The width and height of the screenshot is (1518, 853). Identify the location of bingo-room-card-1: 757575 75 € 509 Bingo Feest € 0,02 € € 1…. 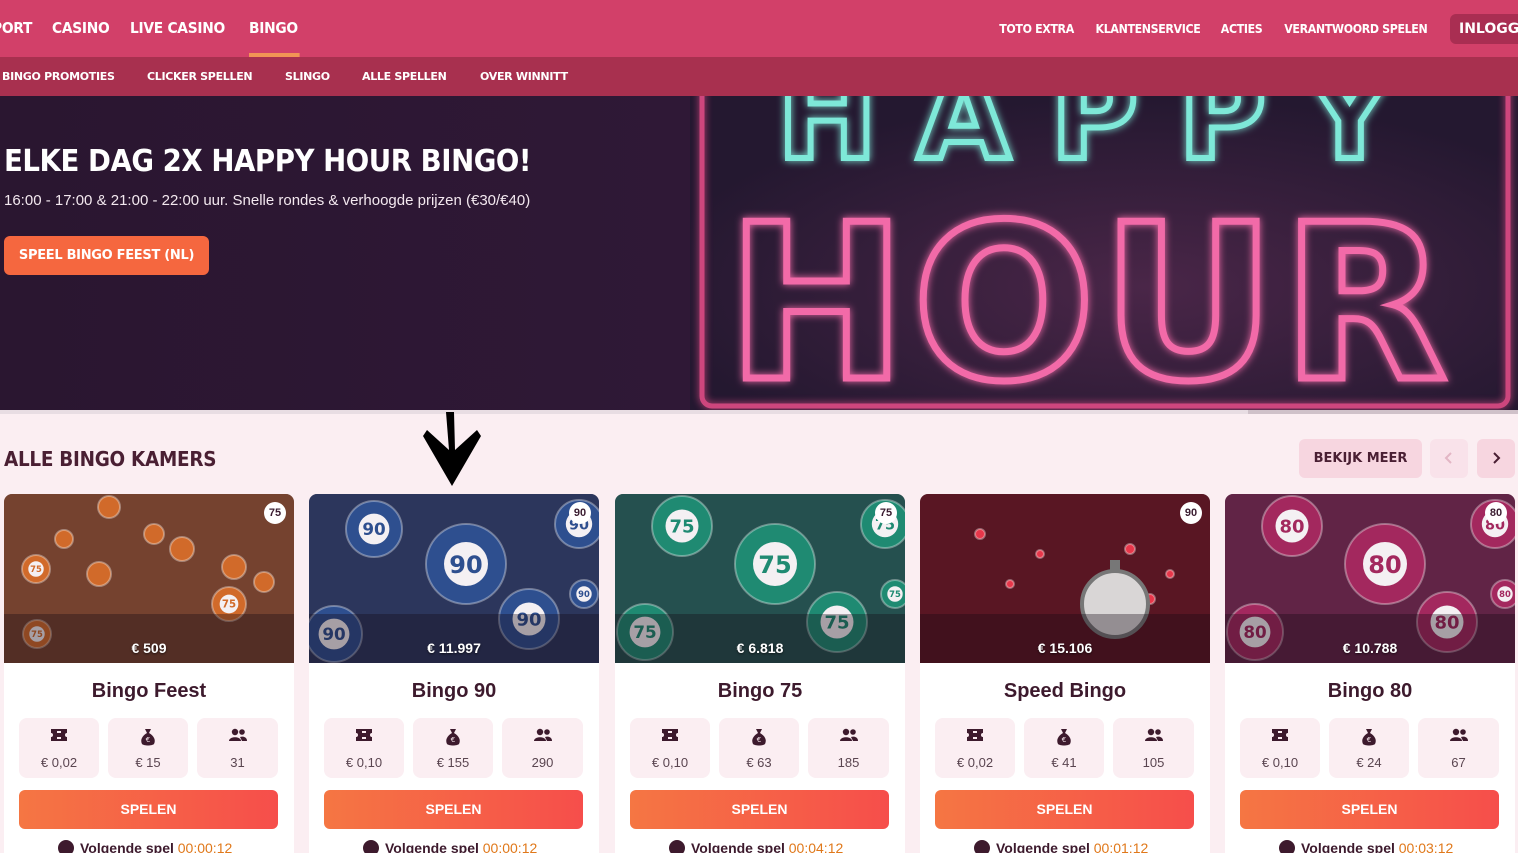
(149, 673).